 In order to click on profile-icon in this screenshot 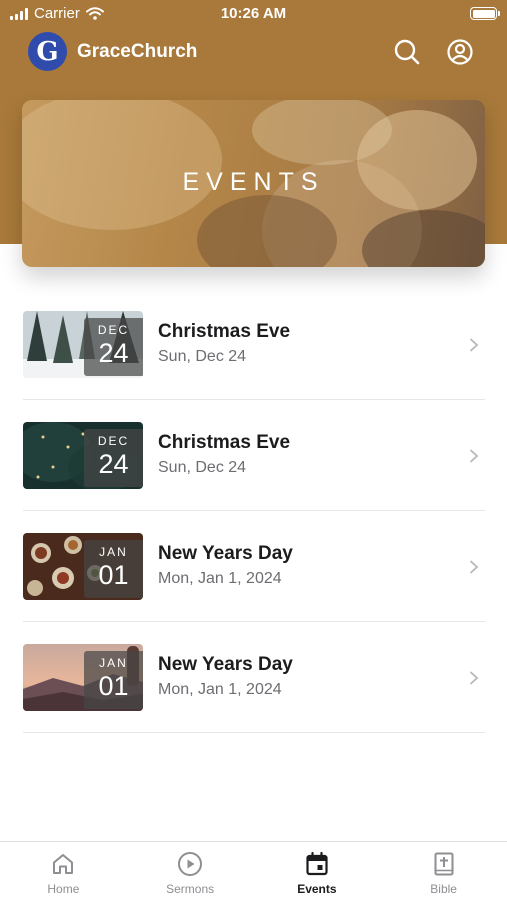, I will do `click(460, 52)`.